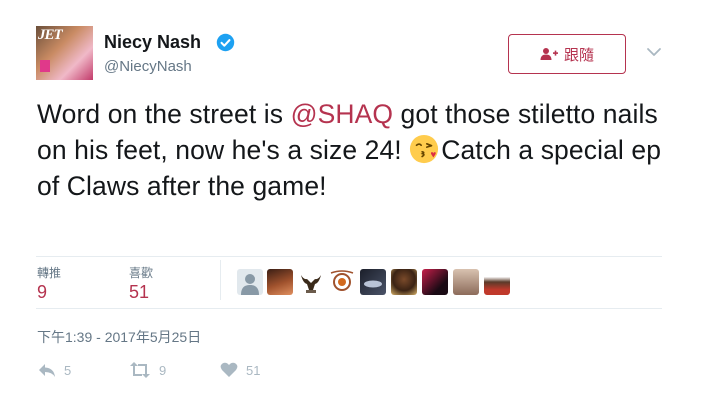  I want to click on avatar-decoration, so click(45, 66).